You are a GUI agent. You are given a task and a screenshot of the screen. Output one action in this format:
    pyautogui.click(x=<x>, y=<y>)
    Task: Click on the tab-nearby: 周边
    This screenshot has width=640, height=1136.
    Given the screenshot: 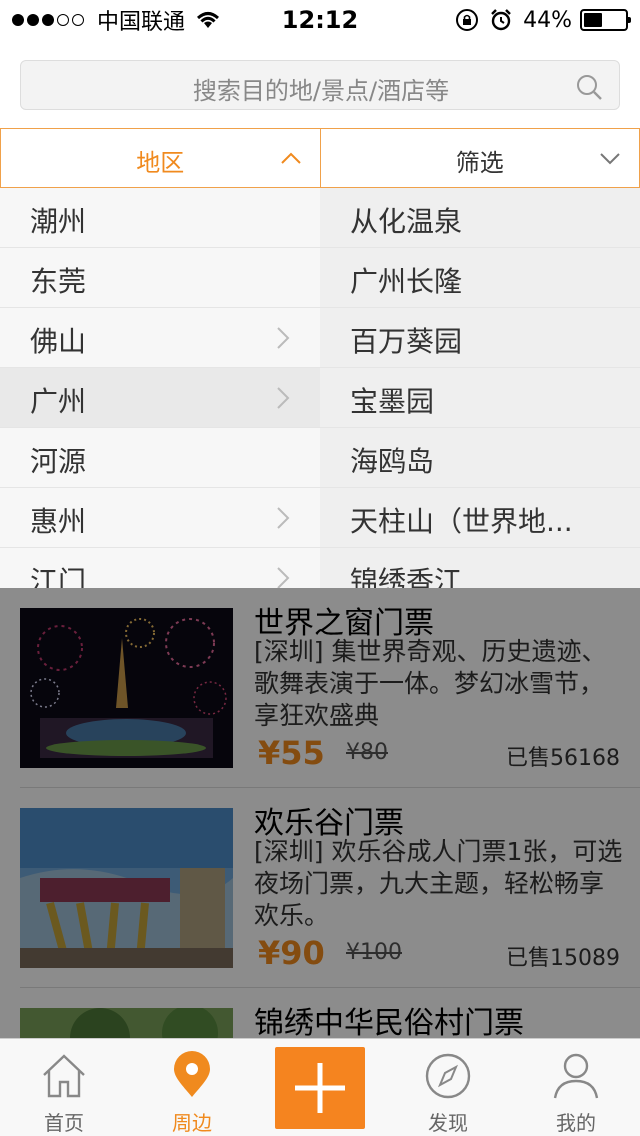 What is the action you would take?
    pyautogui.click(x=192, y=1087)
    